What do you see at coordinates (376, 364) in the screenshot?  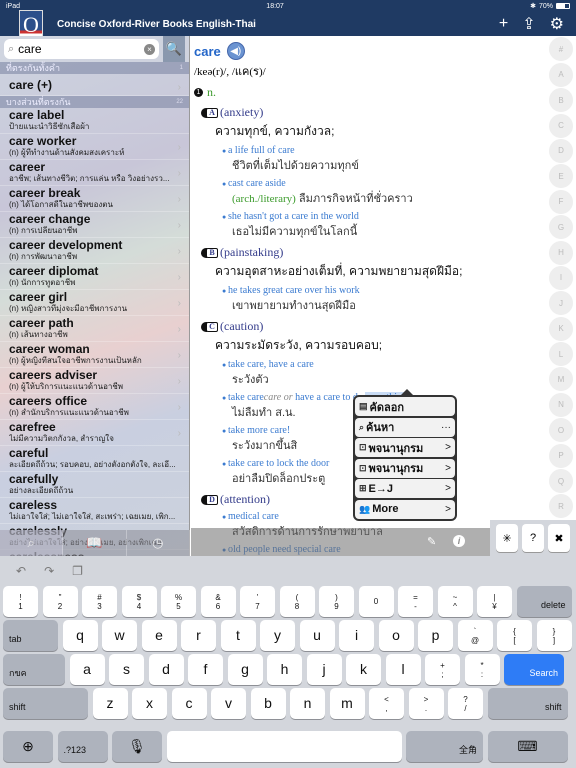 I see `example-english: take care, have a care` at bounding box center [376, 364].